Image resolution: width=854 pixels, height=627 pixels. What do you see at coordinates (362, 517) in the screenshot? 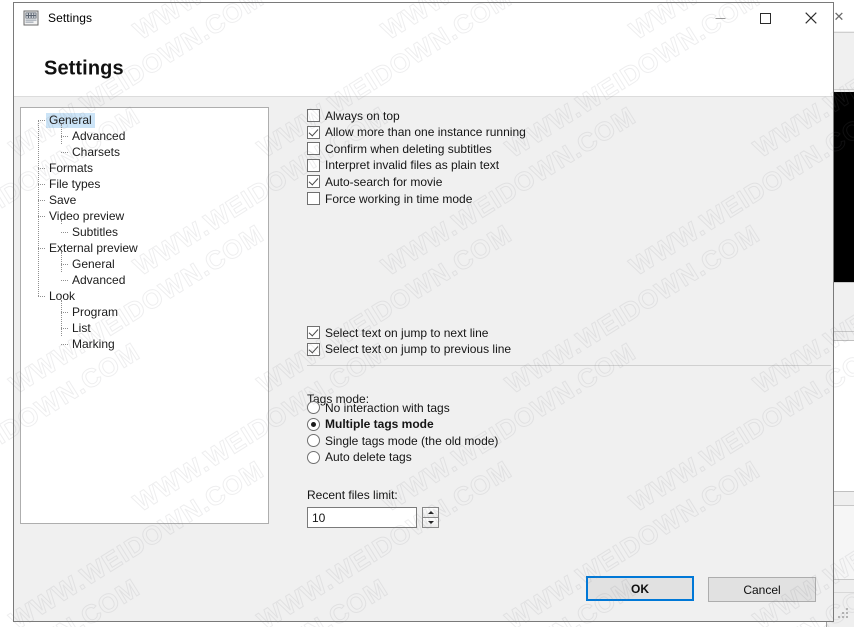
I see `recent-files-limit-input` at bounding box center [362, 517].